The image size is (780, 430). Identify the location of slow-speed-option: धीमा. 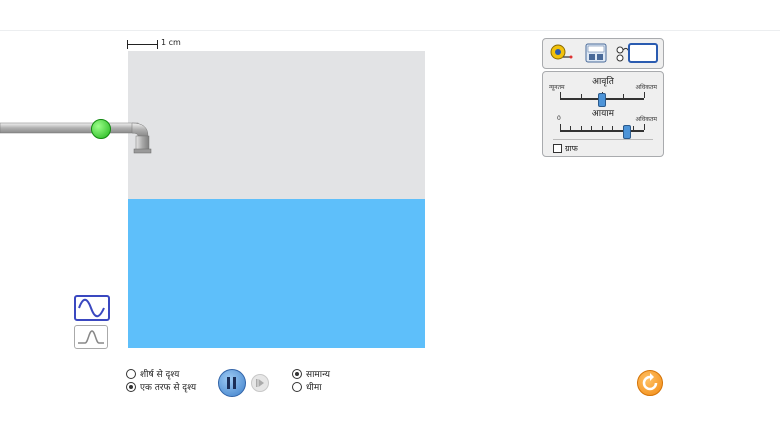
(311, 386).